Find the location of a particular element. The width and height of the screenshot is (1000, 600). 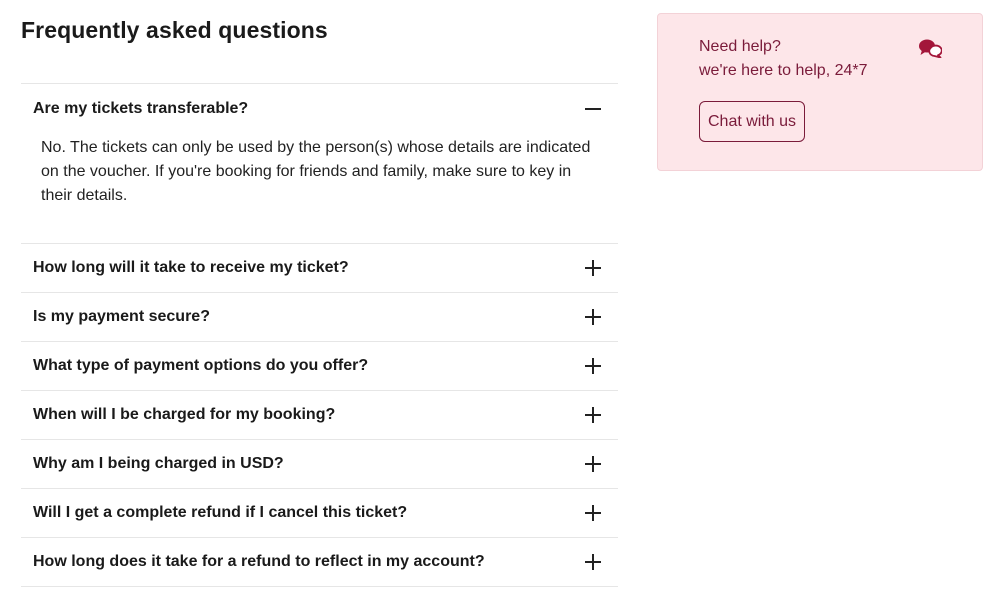

faq-question: When will I be charged for my booking? is located at coordinates (184, 414).